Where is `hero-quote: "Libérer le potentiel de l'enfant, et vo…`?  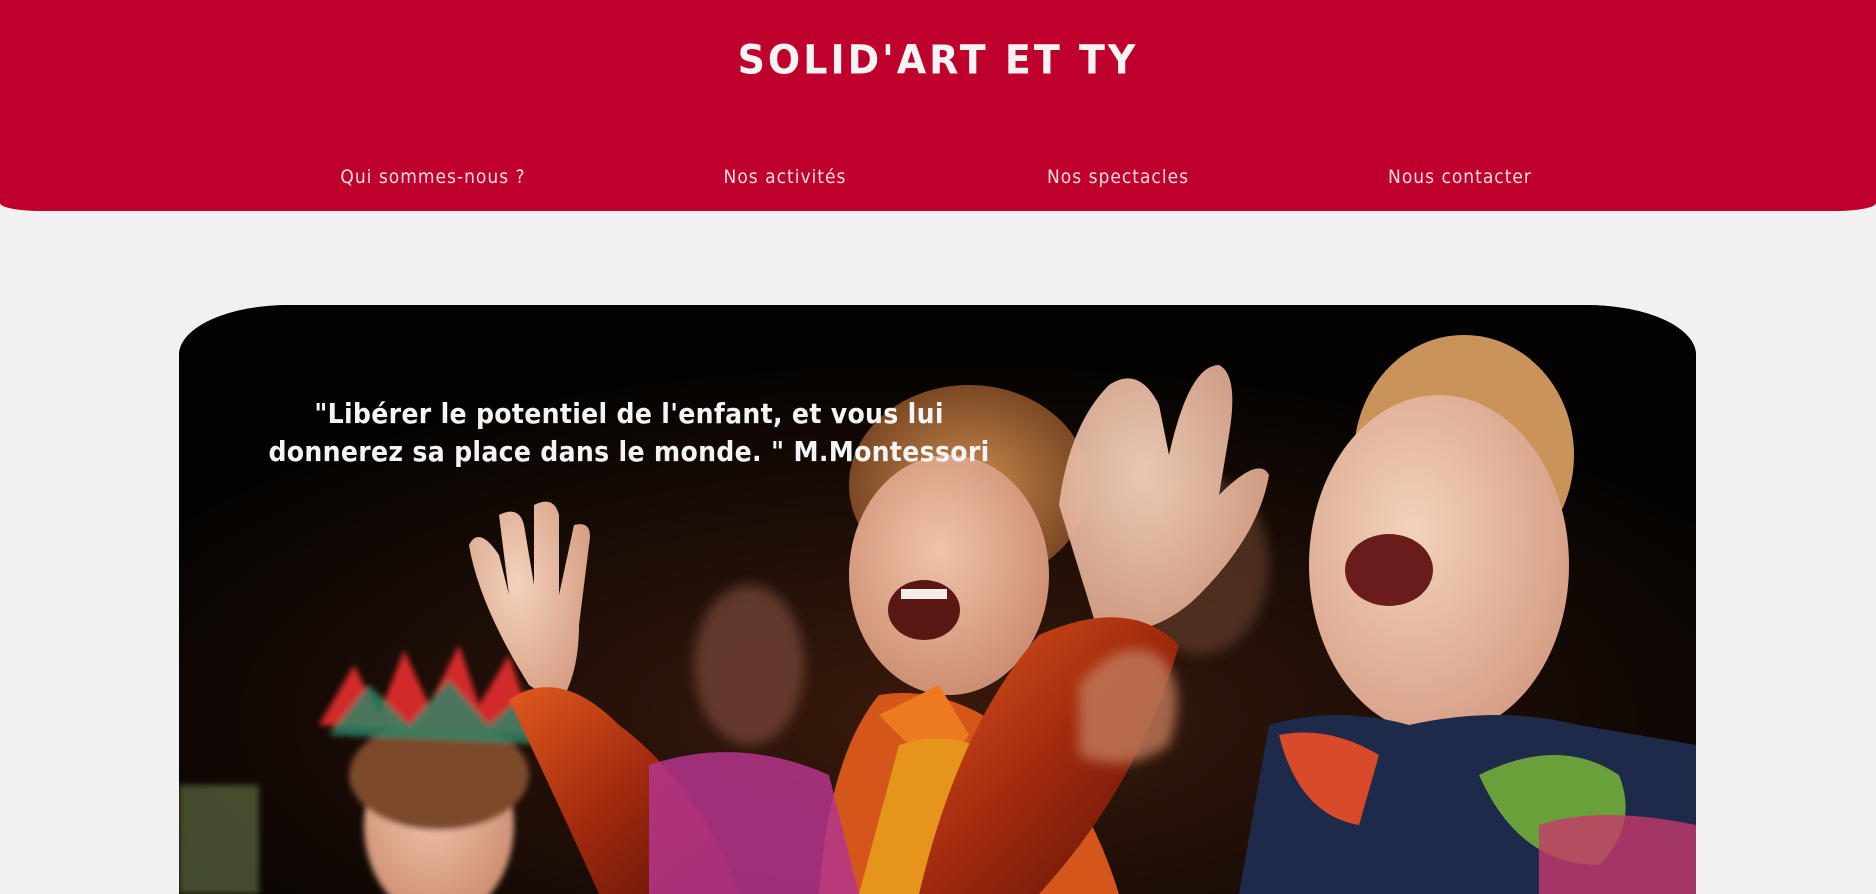 hero-quote: "Libérer le potentiel de l'enfant, et vo… is located at coordinates (629, 432).